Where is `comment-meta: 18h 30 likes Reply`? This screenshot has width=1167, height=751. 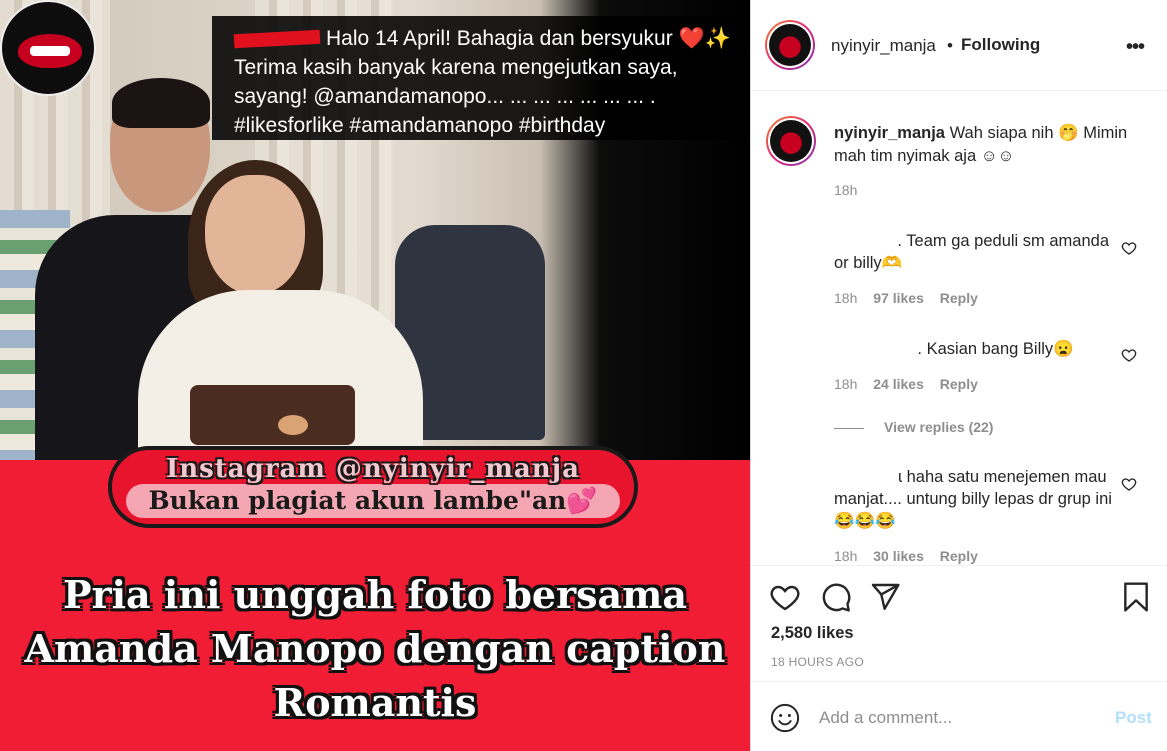
comment-meta: 18h 30 likes Reply is located at coordinates (912, 556).